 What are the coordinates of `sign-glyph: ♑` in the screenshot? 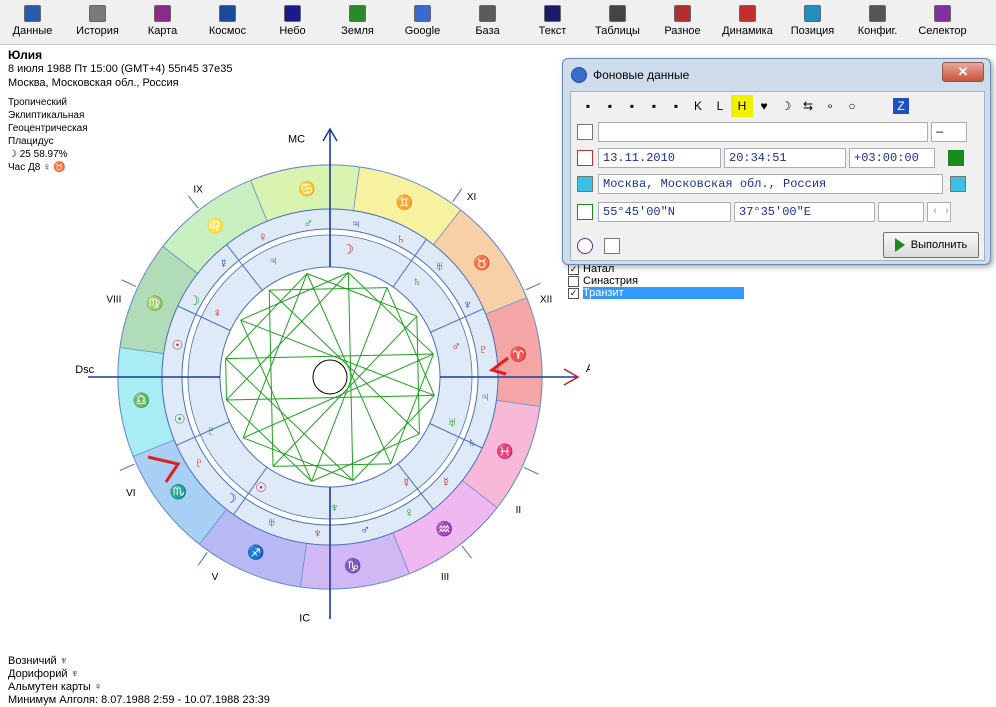 It's located at (352, 566).